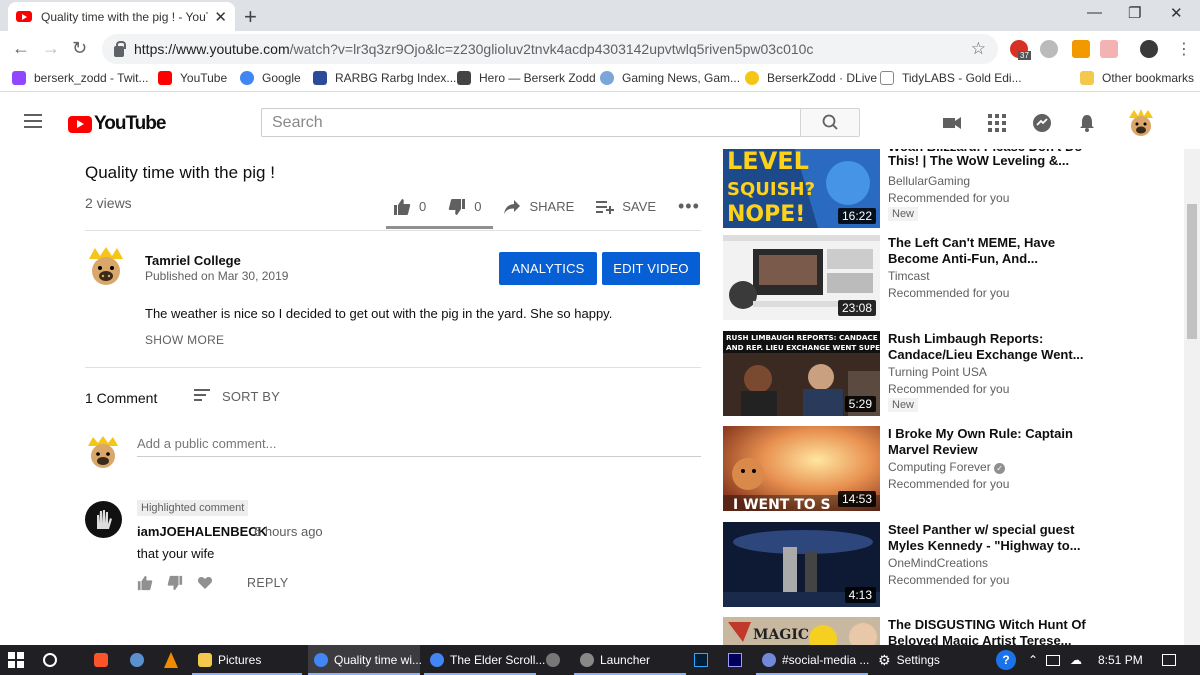 The width and height of the screenshot is (1200, 675). I want to click on page-scrollbar, so click(1192, 397).